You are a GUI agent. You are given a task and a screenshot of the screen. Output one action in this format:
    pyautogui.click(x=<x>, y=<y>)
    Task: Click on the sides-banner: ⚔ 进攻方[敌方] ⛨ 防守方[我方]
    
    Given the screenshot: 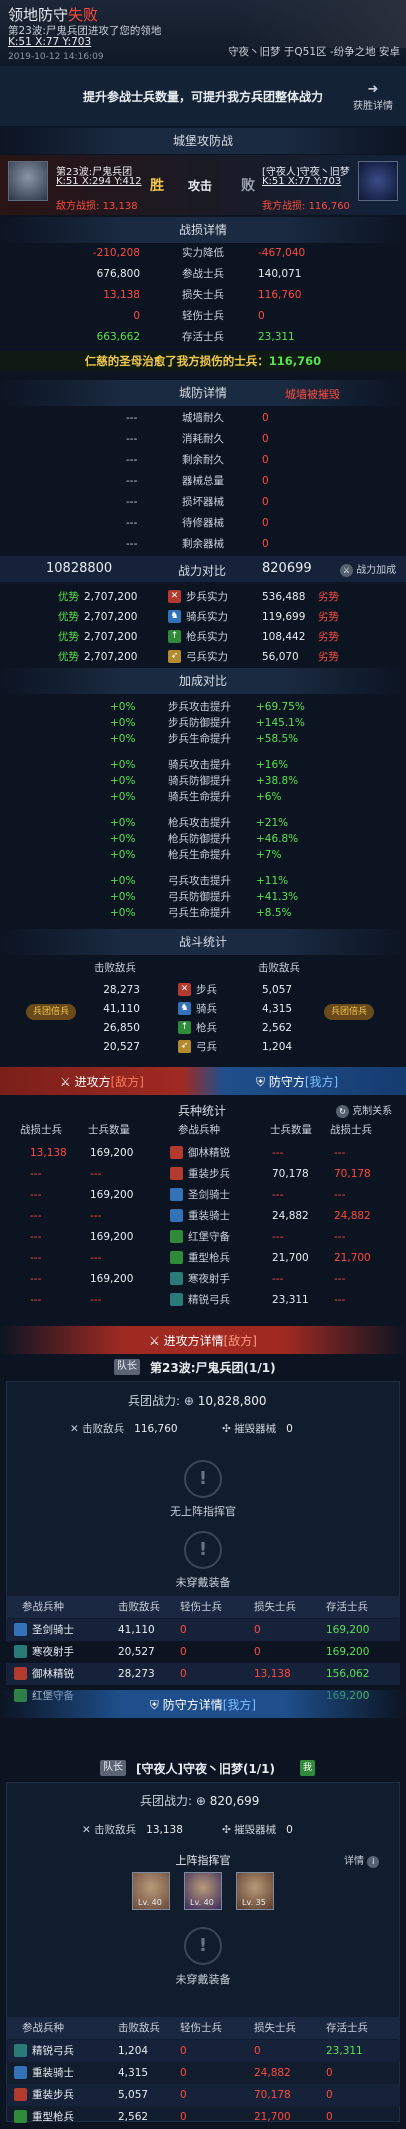 What is the action you would take?
    pyautogui.click(x=203, y=1081)
    